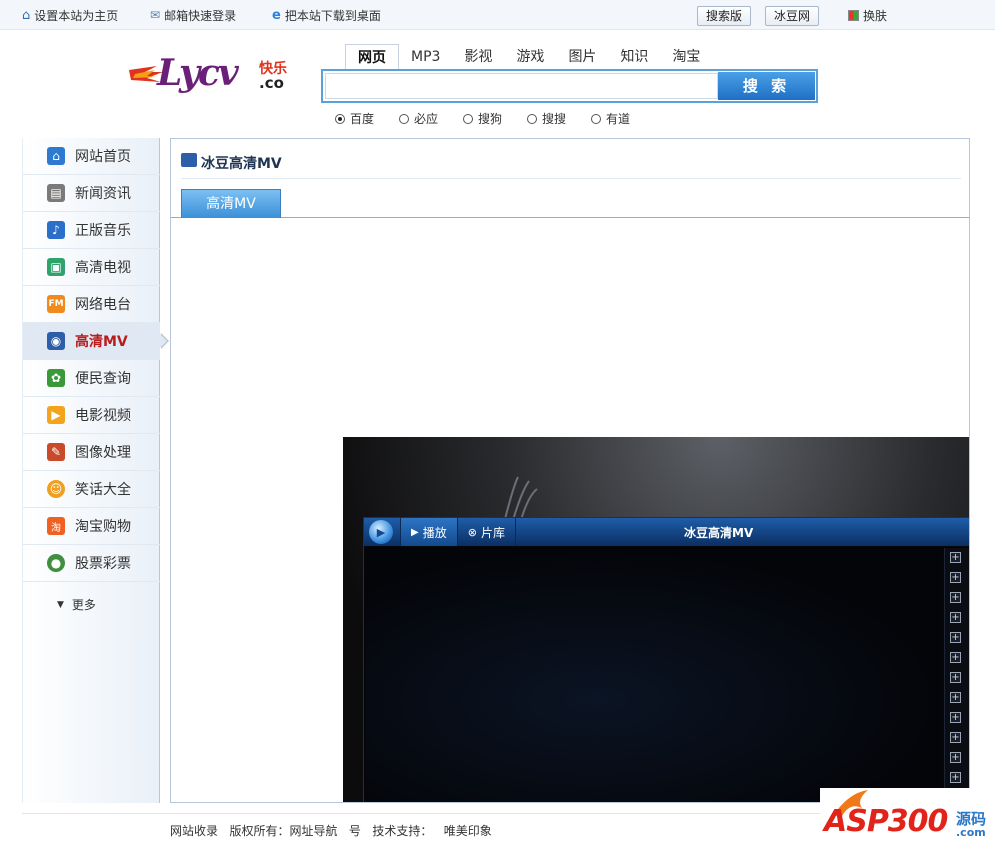  I want to click on sidebar-item-label: 网站首页, so click(103, 157).